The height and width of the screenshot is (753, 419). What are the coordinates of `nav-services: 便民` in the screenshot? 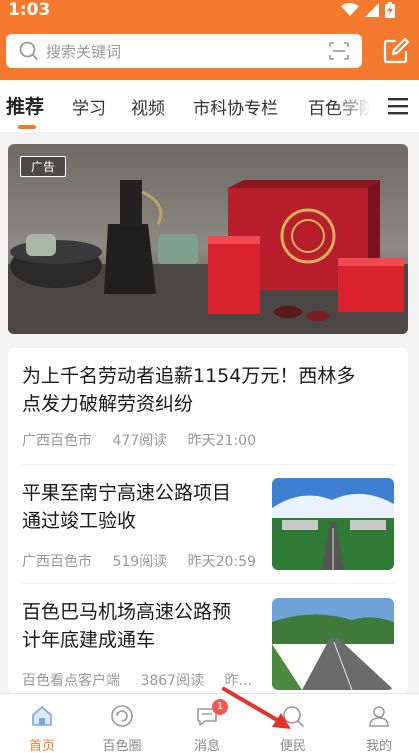 It's located at (293, 723).